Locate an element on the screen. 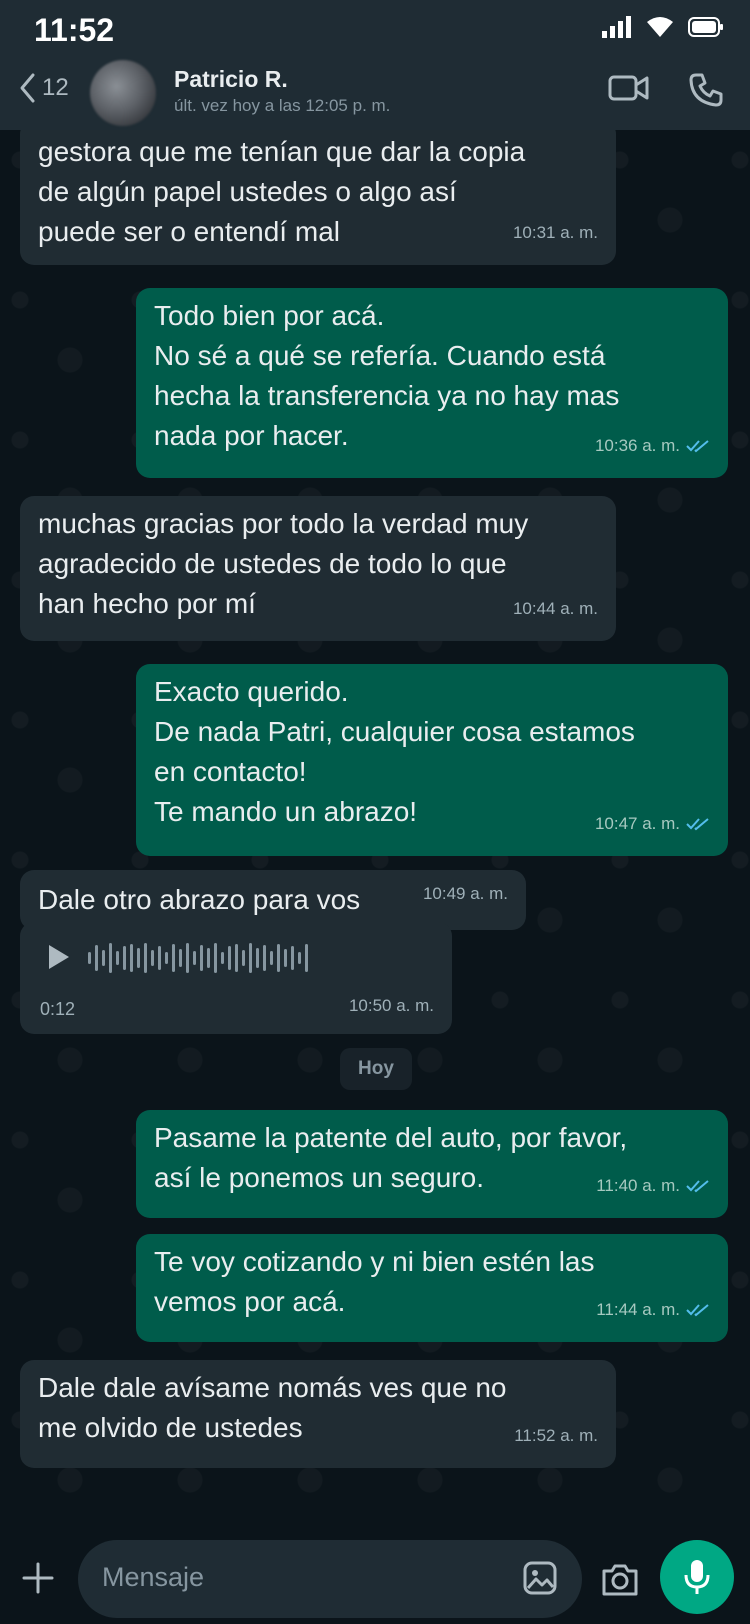  video-call-icon is located at coordinates (629, 88).